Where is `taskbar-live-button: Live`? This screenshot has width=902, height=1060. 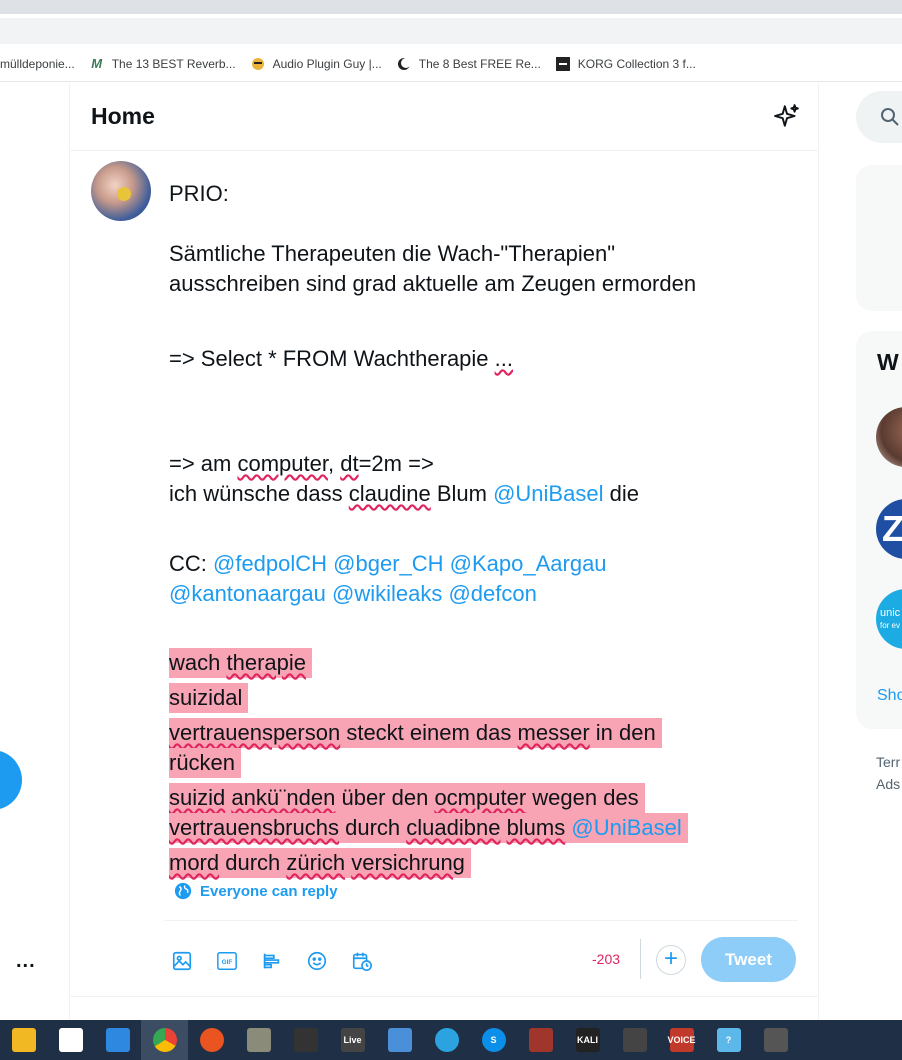 taskbar-live-button: Live is located at coordinates (352, 1040).